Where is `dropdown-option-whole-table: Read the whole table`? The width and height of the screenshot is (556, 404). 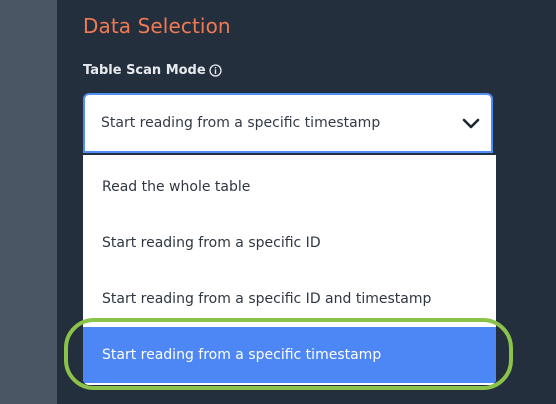
dropdown-option-whole-table: Read the whole table is located at coordinates (289, 187).